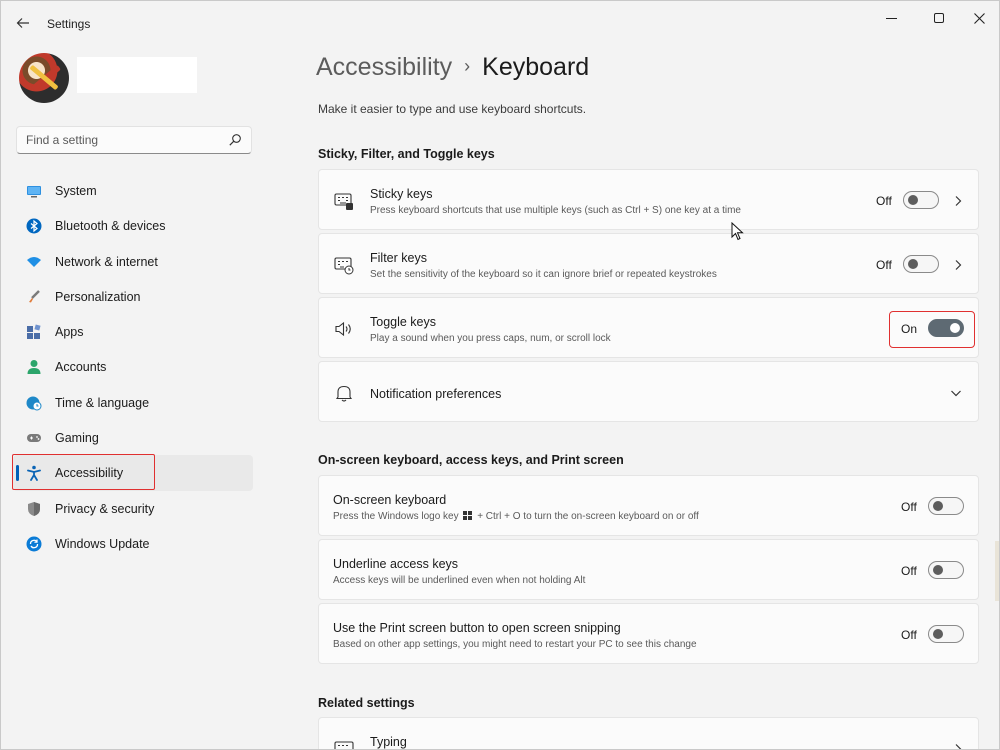  What do you see at coordinates (34, 332) in the screenshot?
I see `apps-icon` at bounding box center [34, 332].